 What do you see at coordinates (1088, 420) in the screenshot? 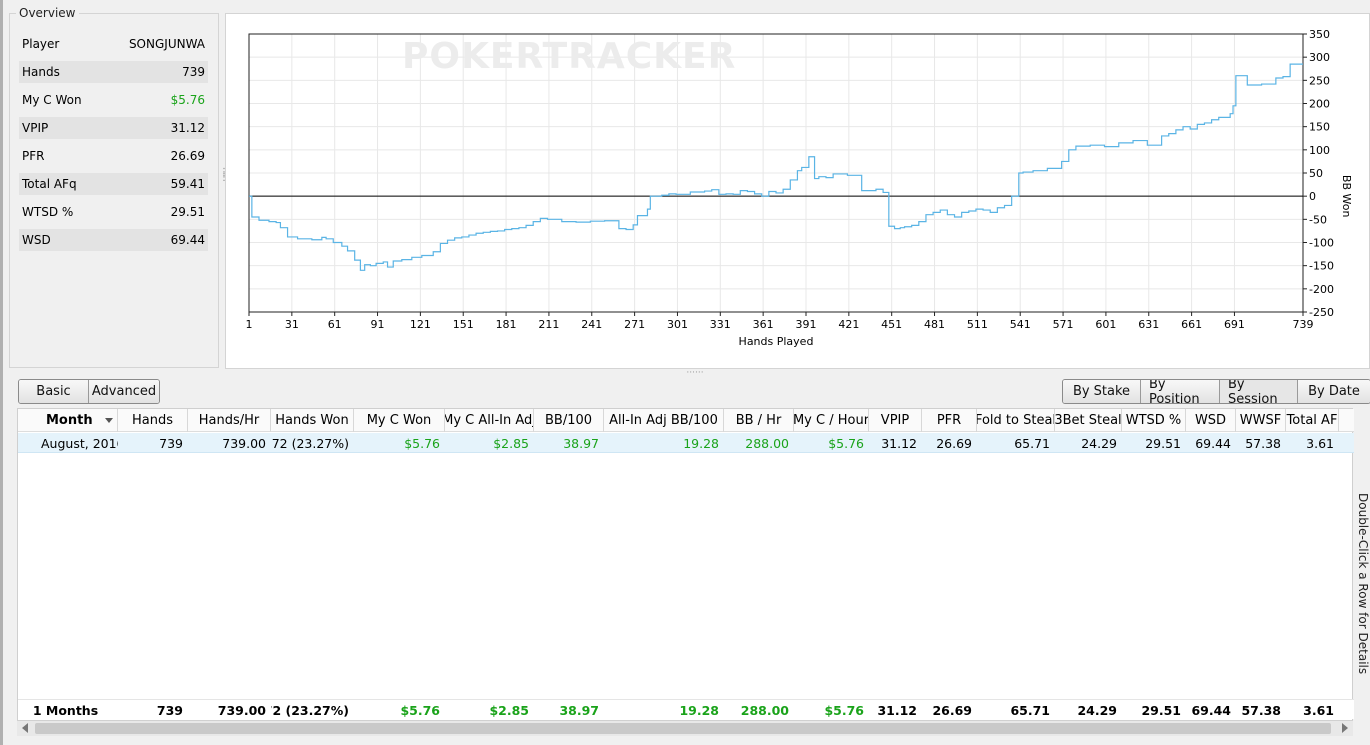
I see `column-header: 3Bet Steal` at bounding box center [1088, 420].